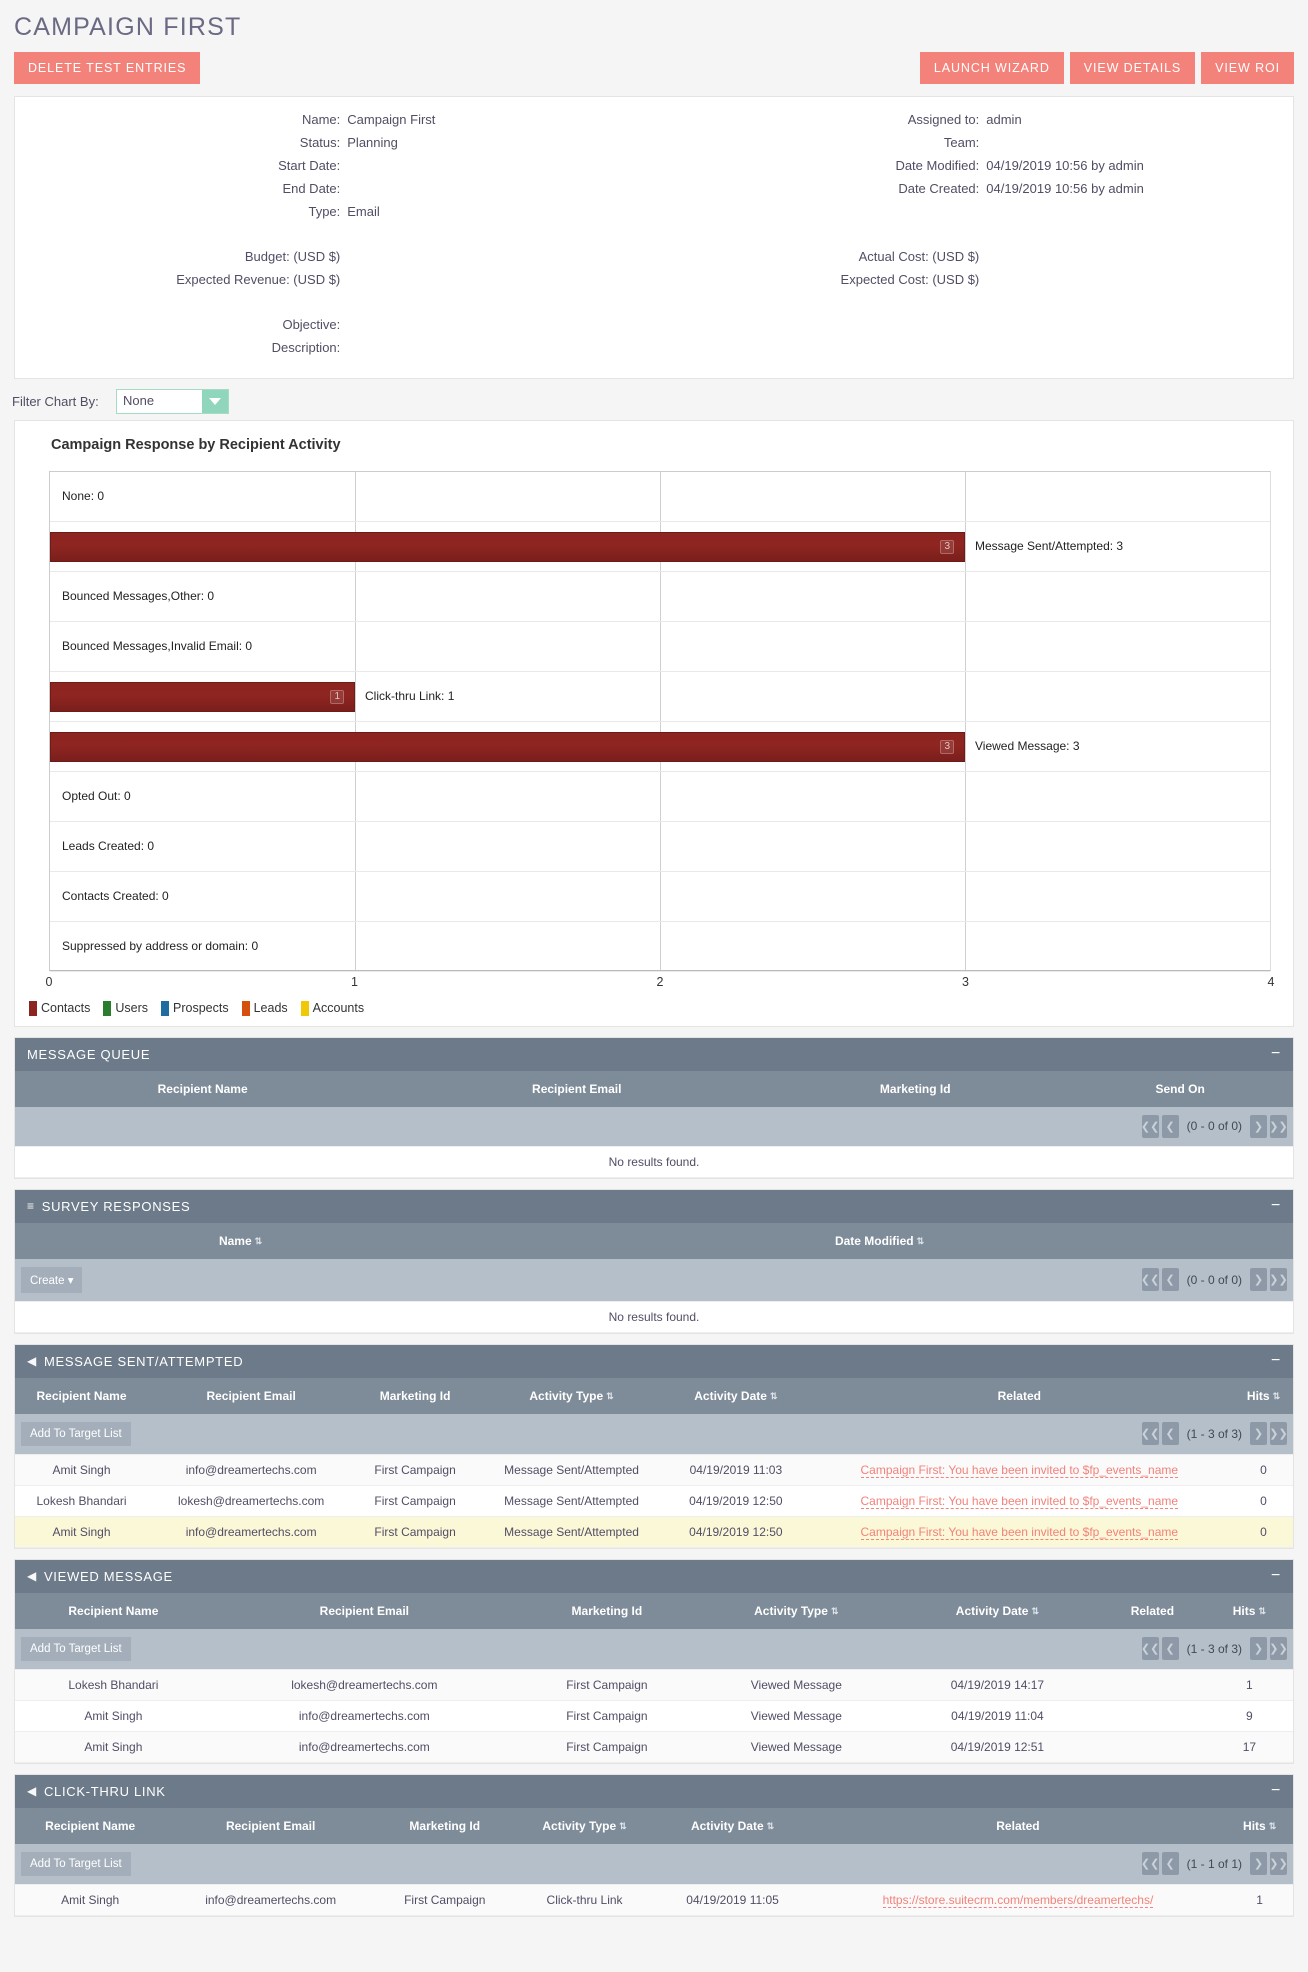 The width and height of the screenshot is (1308, 1972). Describe the element at coordinates (973, 280) in the screenshot. I see `field-expected-cost: Expected Cost: (USD $)` at that location.